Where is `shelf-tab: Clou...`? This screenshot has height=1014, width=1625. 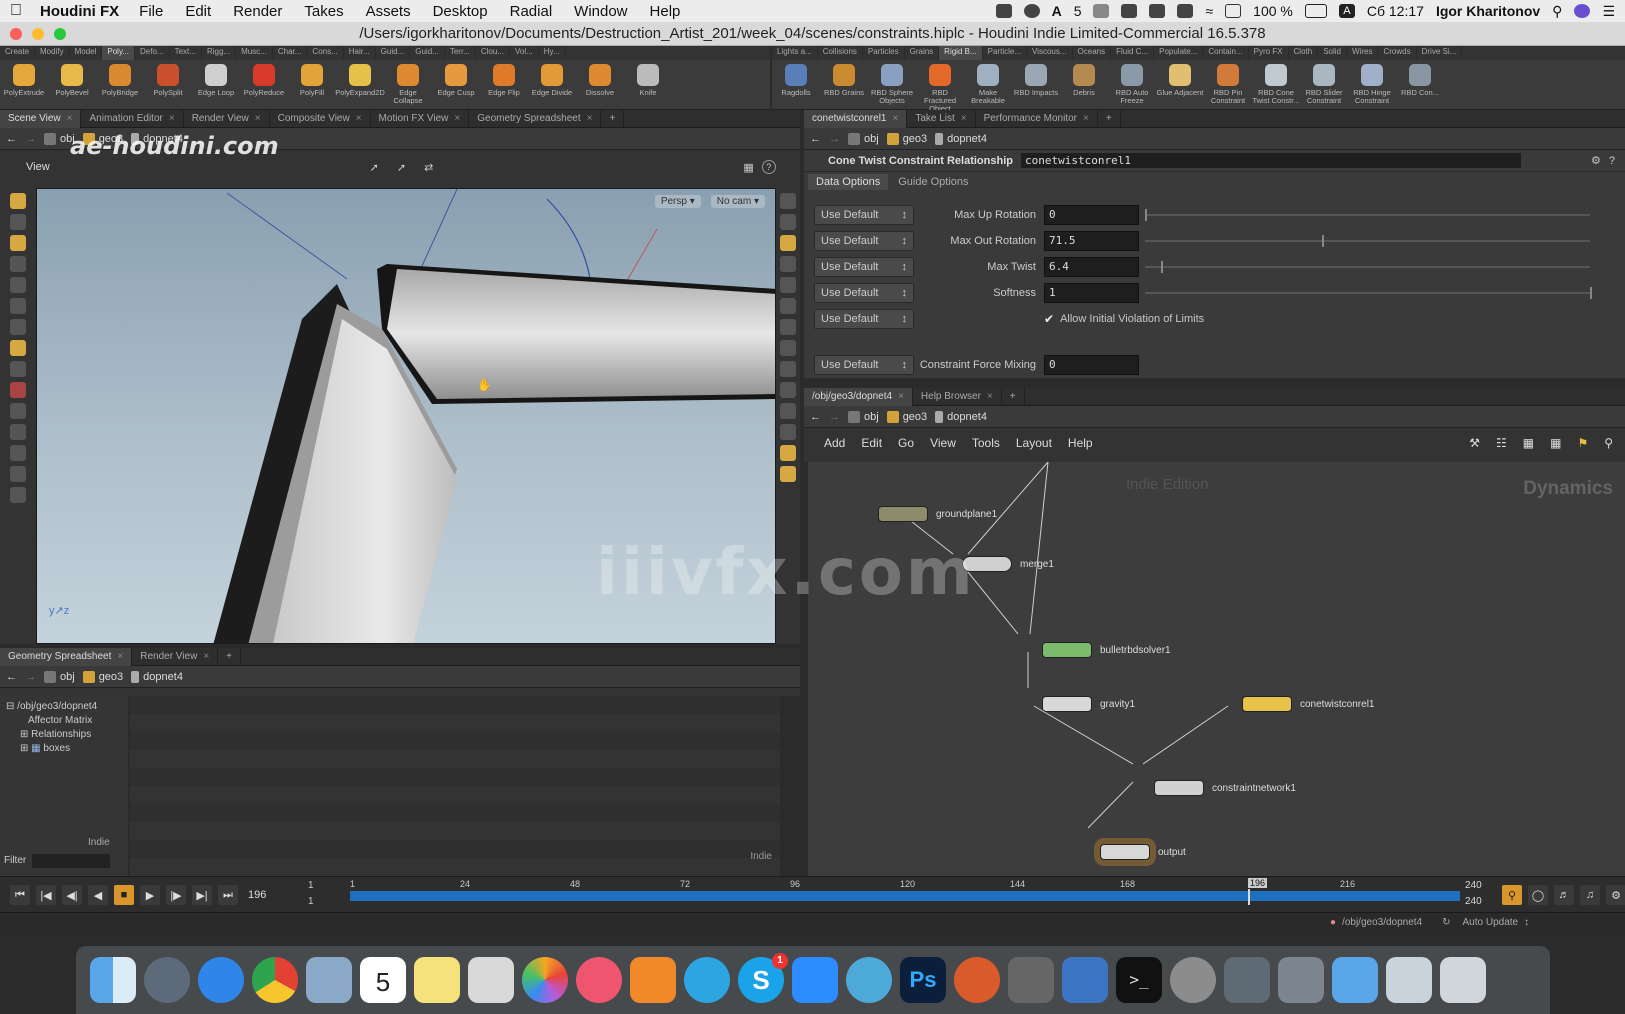 shelf-tab: Clou... is located at coordinates (493, 53).